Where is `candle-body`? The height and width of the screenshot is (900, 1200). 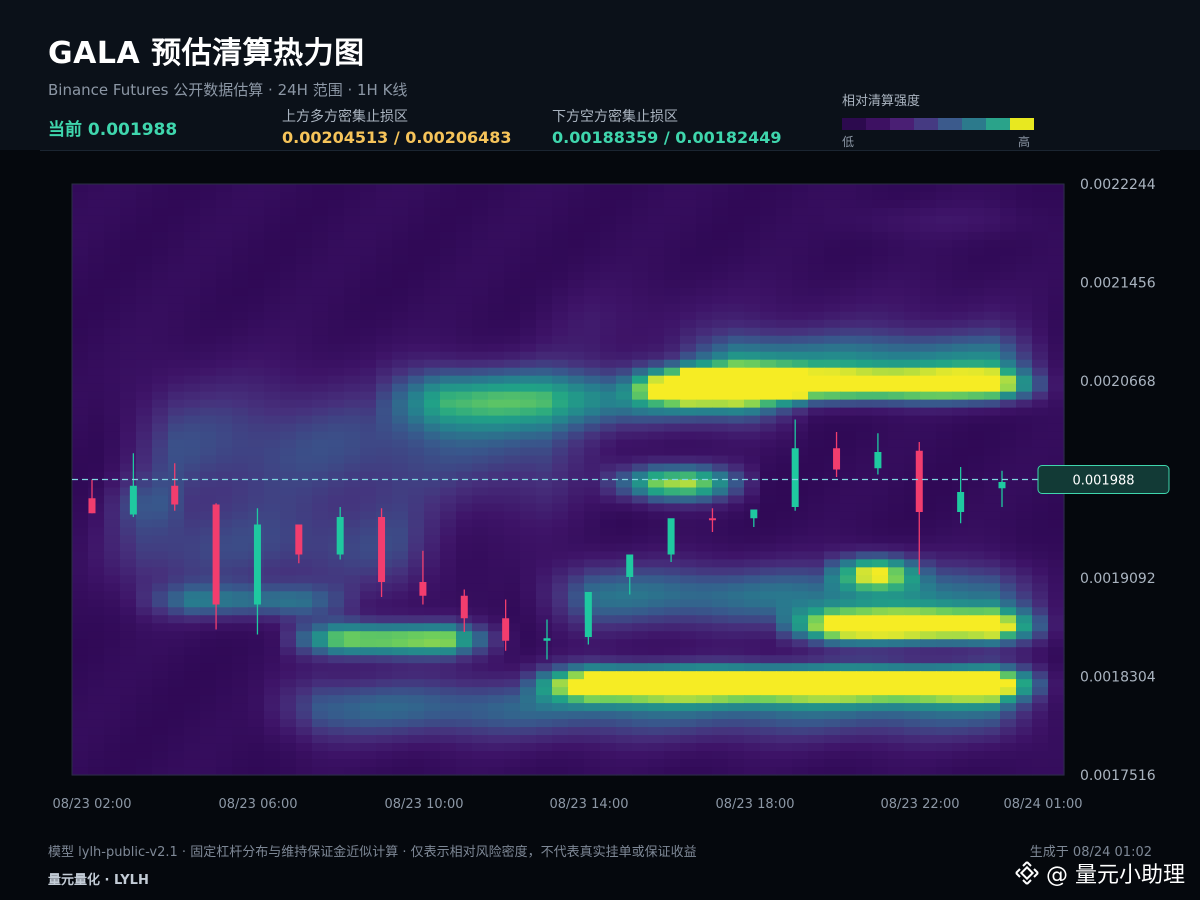
candle-body is located at coordinates (133, 500).